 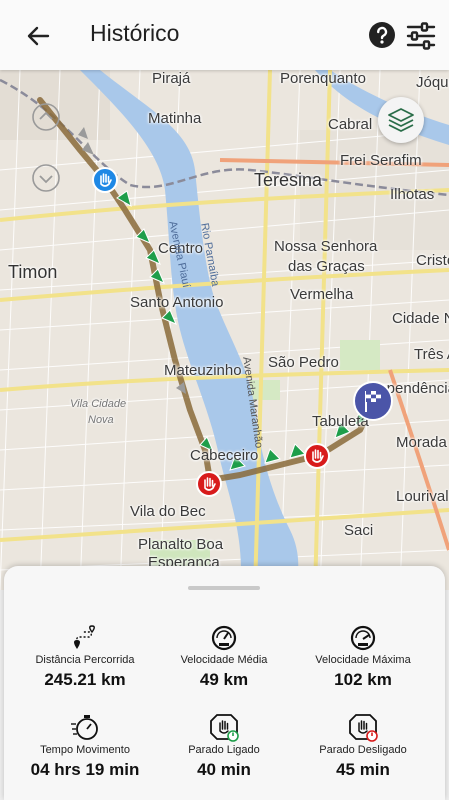 I want to click on stat-value: 49 km, so click(x=224, y=679).